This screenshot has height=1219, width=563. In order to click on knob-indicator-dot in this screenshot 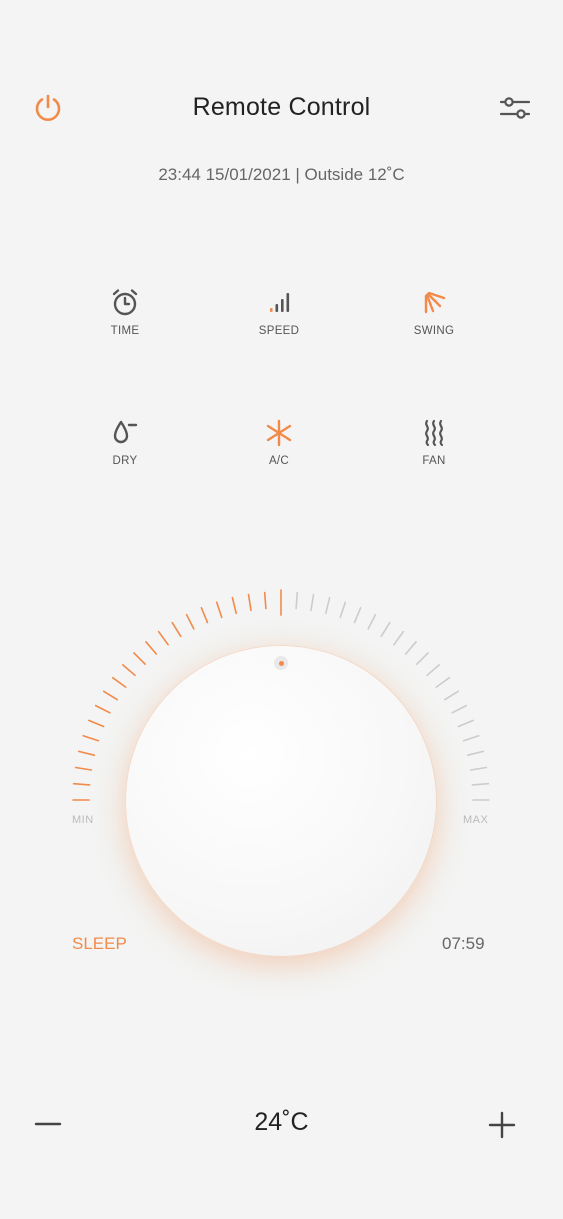, I will do `click(281, 663)`.